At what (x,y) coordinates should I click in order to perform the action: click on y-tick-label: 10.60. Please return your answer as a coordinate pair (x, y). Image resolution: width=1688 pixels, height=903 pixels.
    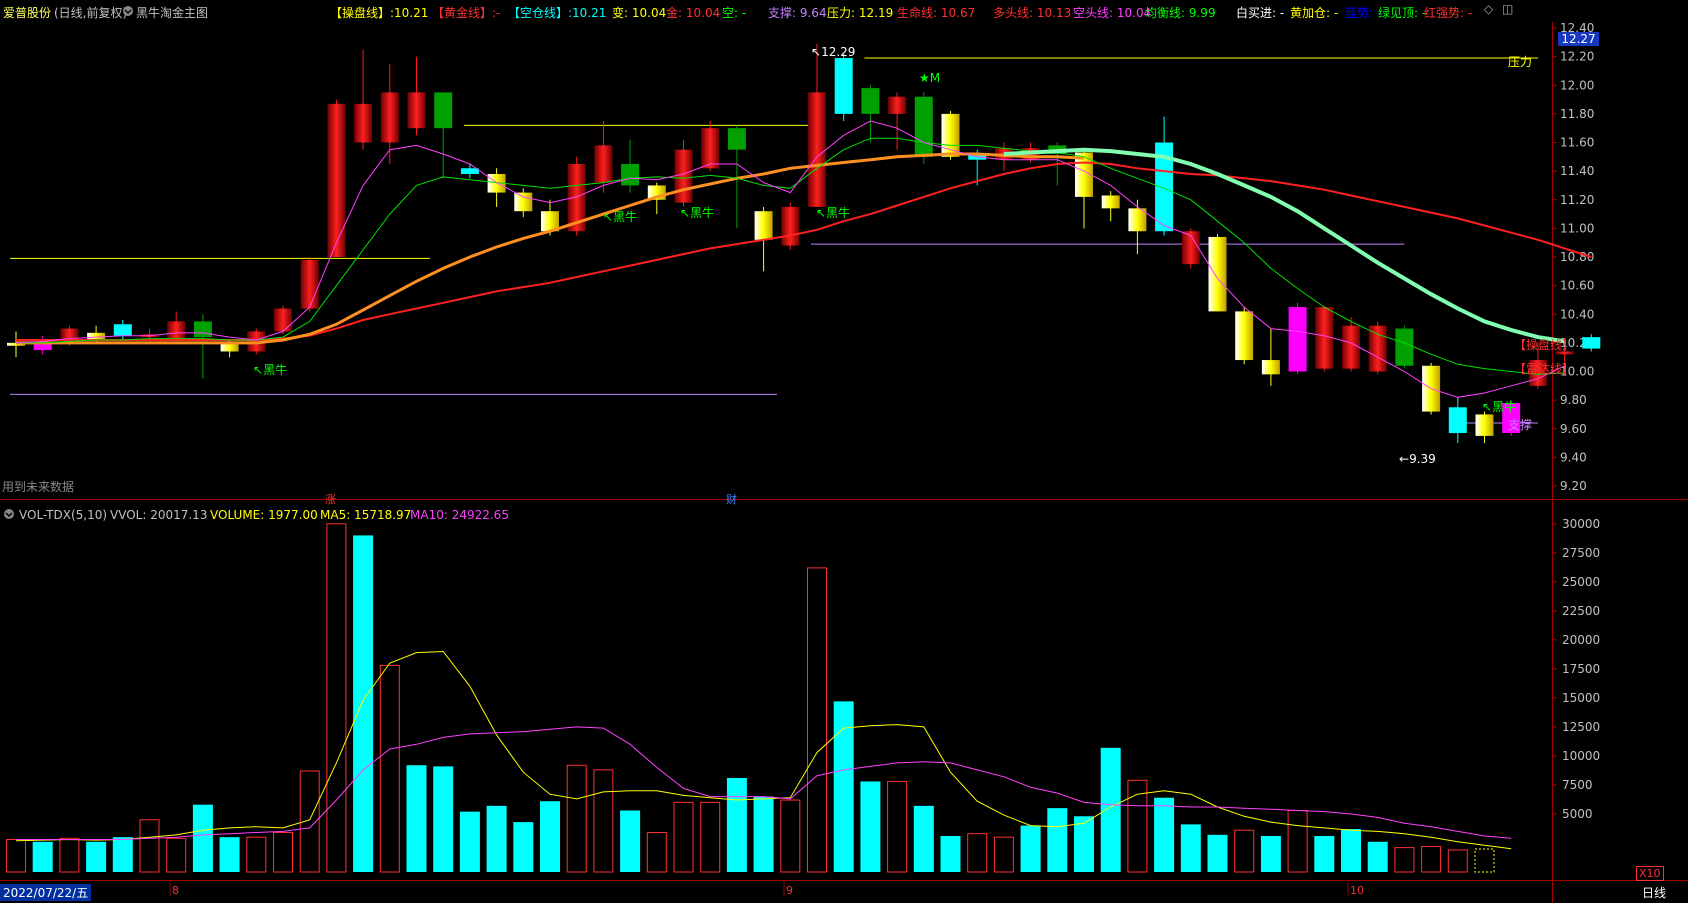
    Looking at the image, I should click on (1577, 286).